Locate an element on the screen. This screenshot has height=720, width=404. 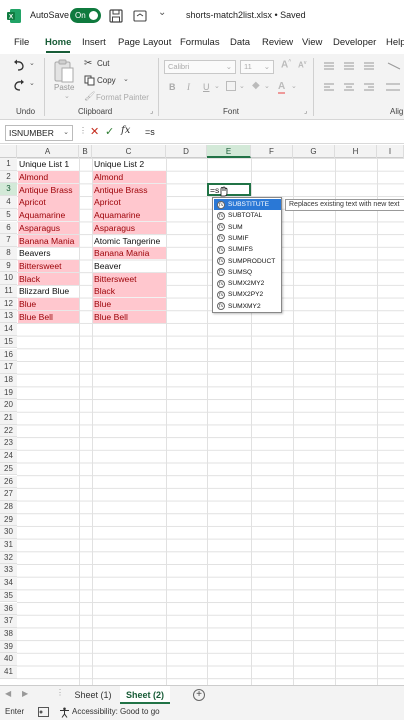
underline-button: U is located at coordinates (206, 87).